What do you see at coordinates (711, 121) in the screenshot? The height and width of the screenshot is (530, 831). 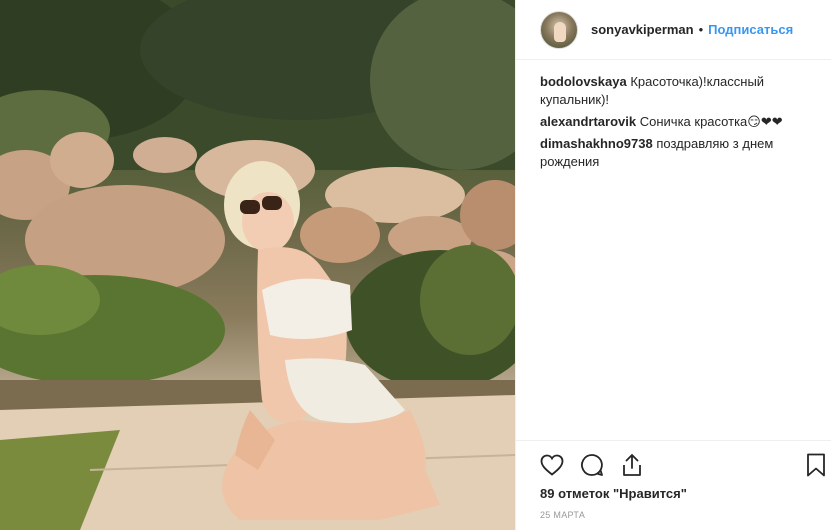 I see `comment-text: Соничка красотка😏❤❤` at bounding box center [711, 121].